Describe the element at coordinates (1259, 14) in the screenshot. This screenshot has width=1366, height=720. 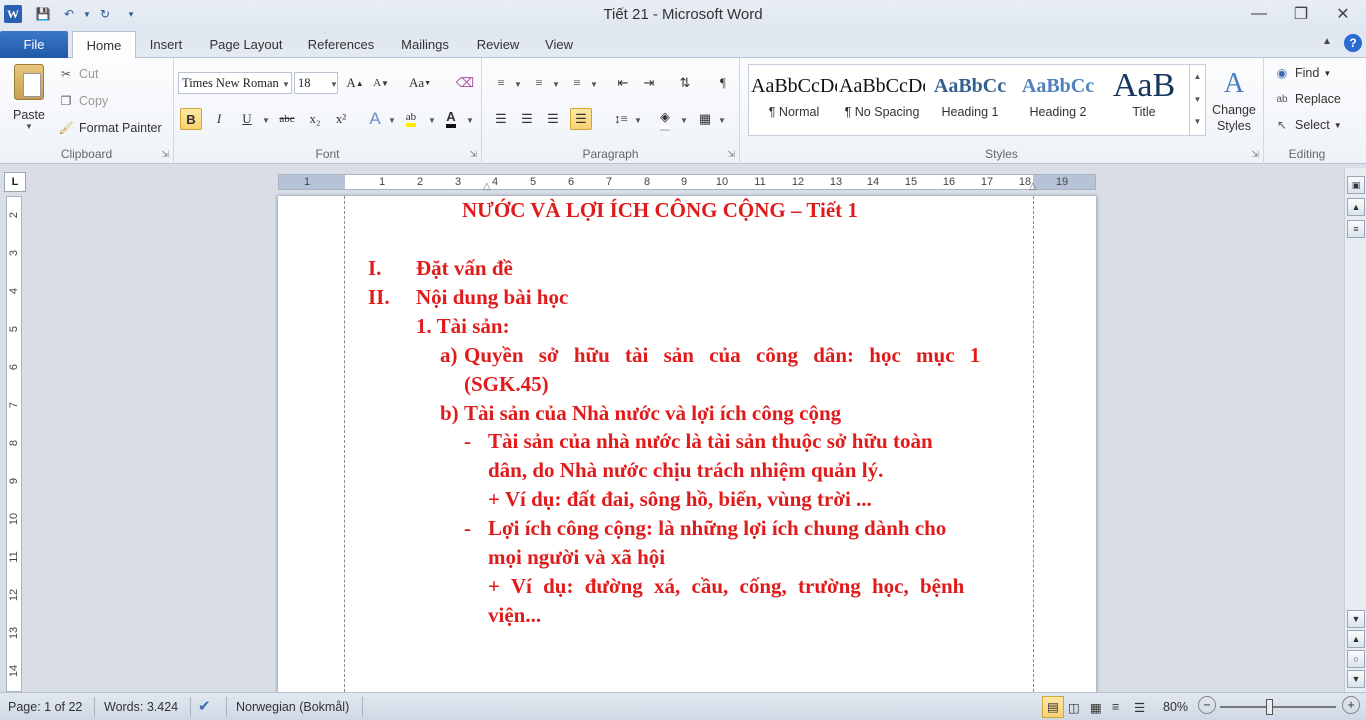
I see `minimize-button: —` at that location.